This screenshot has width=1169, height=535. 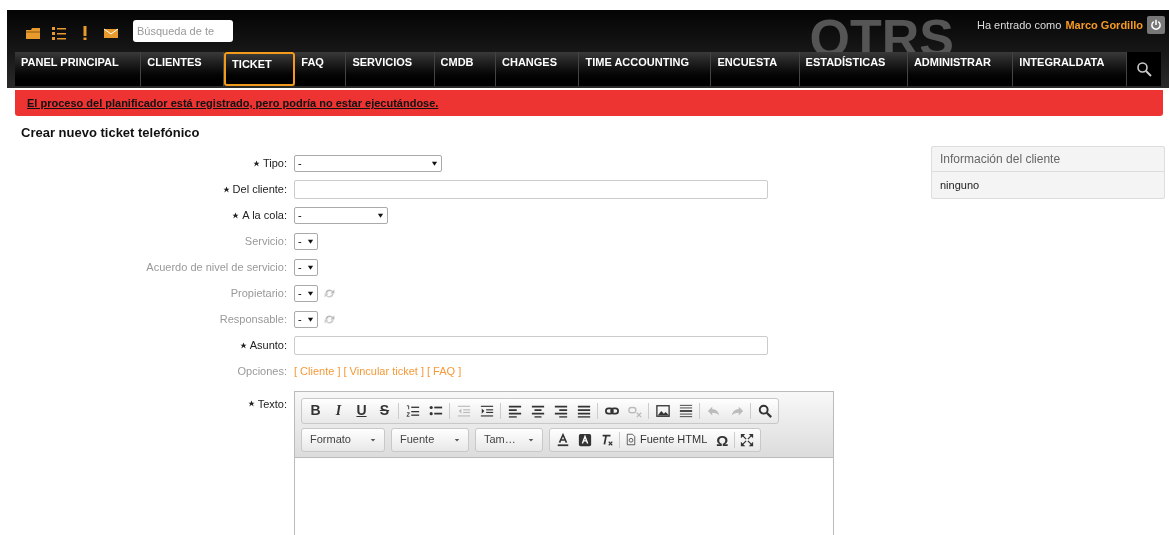 I want to click on bullet-list-icon, so click(x=435, y=410).